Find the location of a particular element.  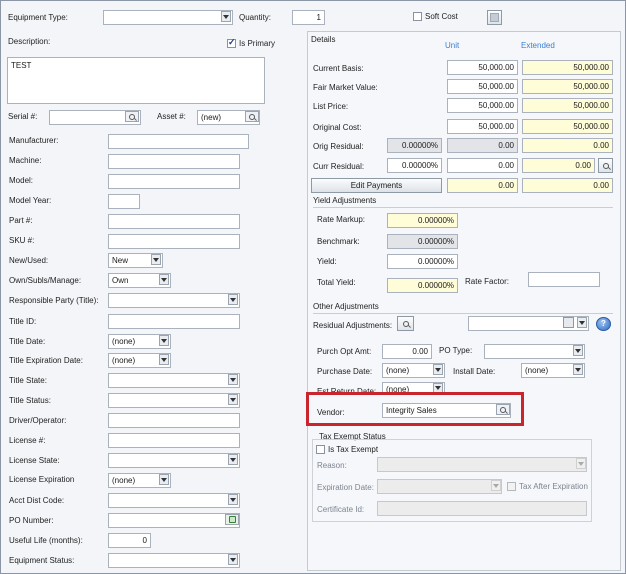

part-field is located at coordinates (174, 221).